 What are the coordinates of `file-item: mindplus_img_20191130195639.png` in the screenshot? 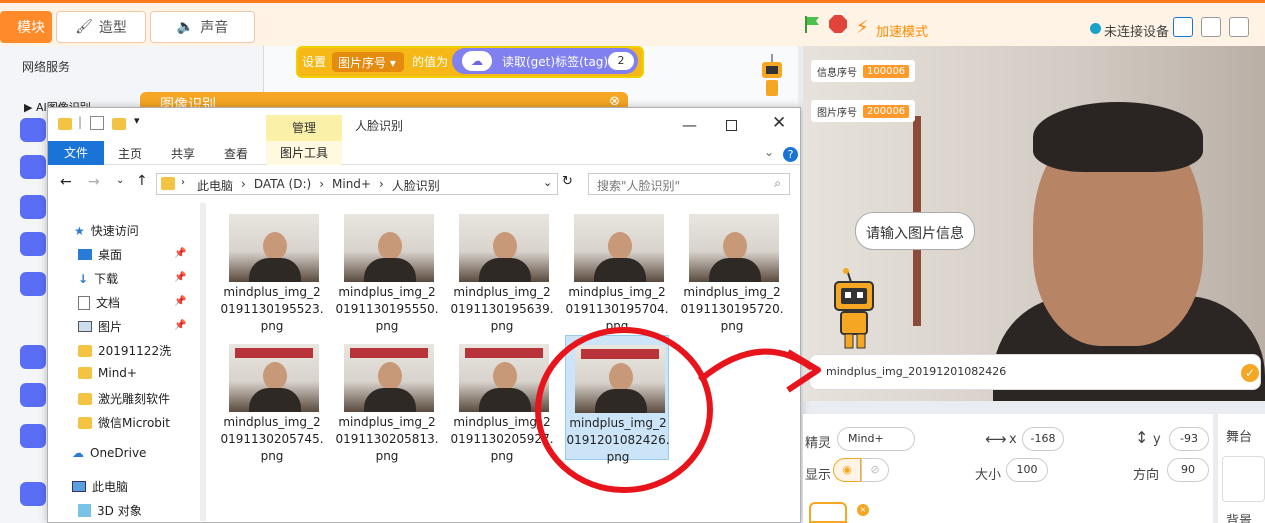 It's located at (502, 269).